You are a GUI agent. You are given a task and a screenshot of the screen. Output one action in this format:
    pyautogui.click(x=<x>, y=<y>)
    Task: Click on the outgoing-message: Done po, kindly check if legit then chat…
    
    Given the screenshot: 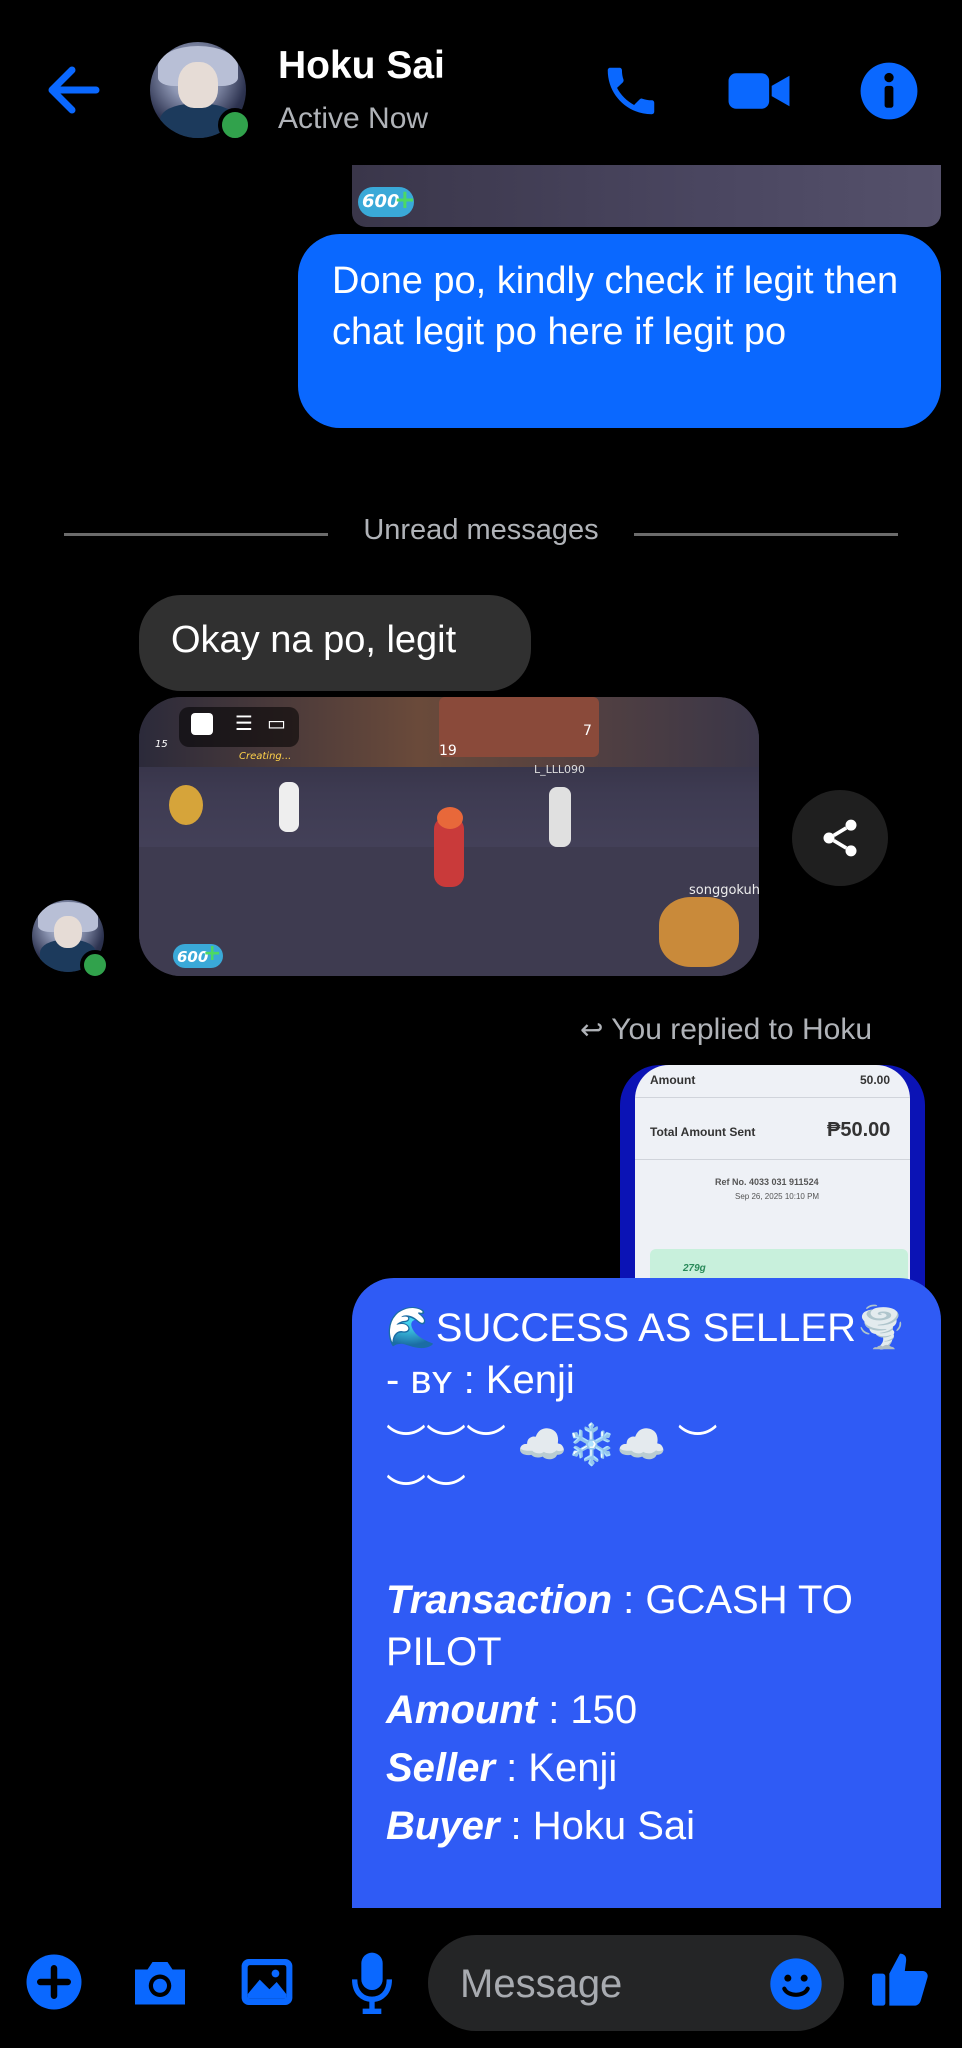 What is the action you would take?
    pyautogui.click(x=619, y=331)
    